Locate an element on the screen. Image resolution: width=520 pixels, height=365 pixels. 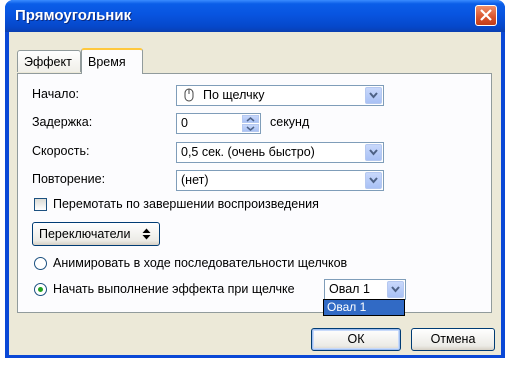
chevron-up-icon is located at coordinates (250, 119).